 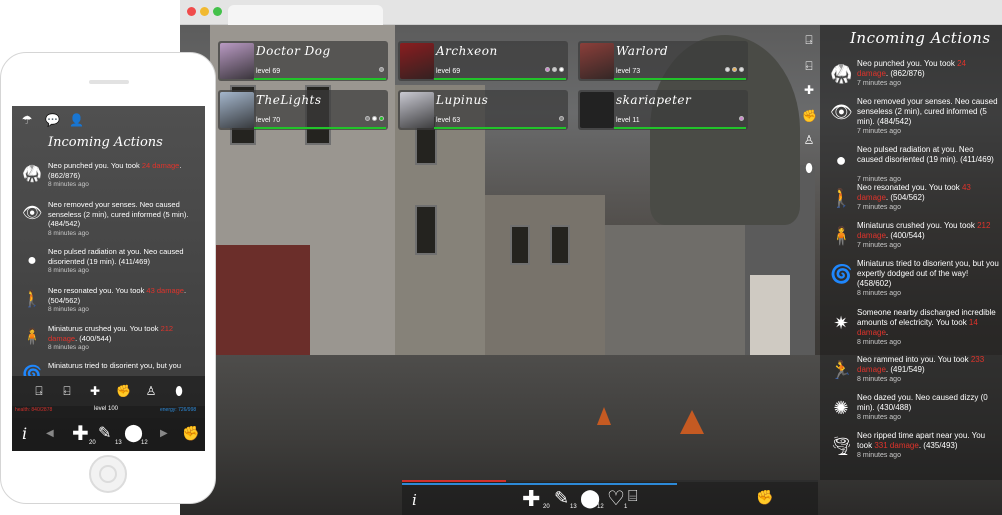 What do you see at coordinates (106, 409) in the screenshot?
I see `level-readout: level 100` at bounding box center [106, 409].